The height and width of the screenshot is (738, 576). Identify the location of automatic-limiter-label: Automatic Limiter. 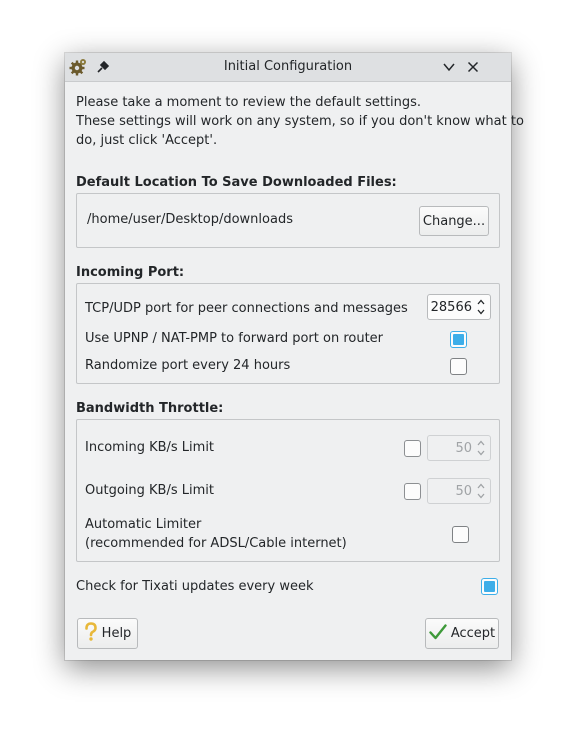
(143, 524).